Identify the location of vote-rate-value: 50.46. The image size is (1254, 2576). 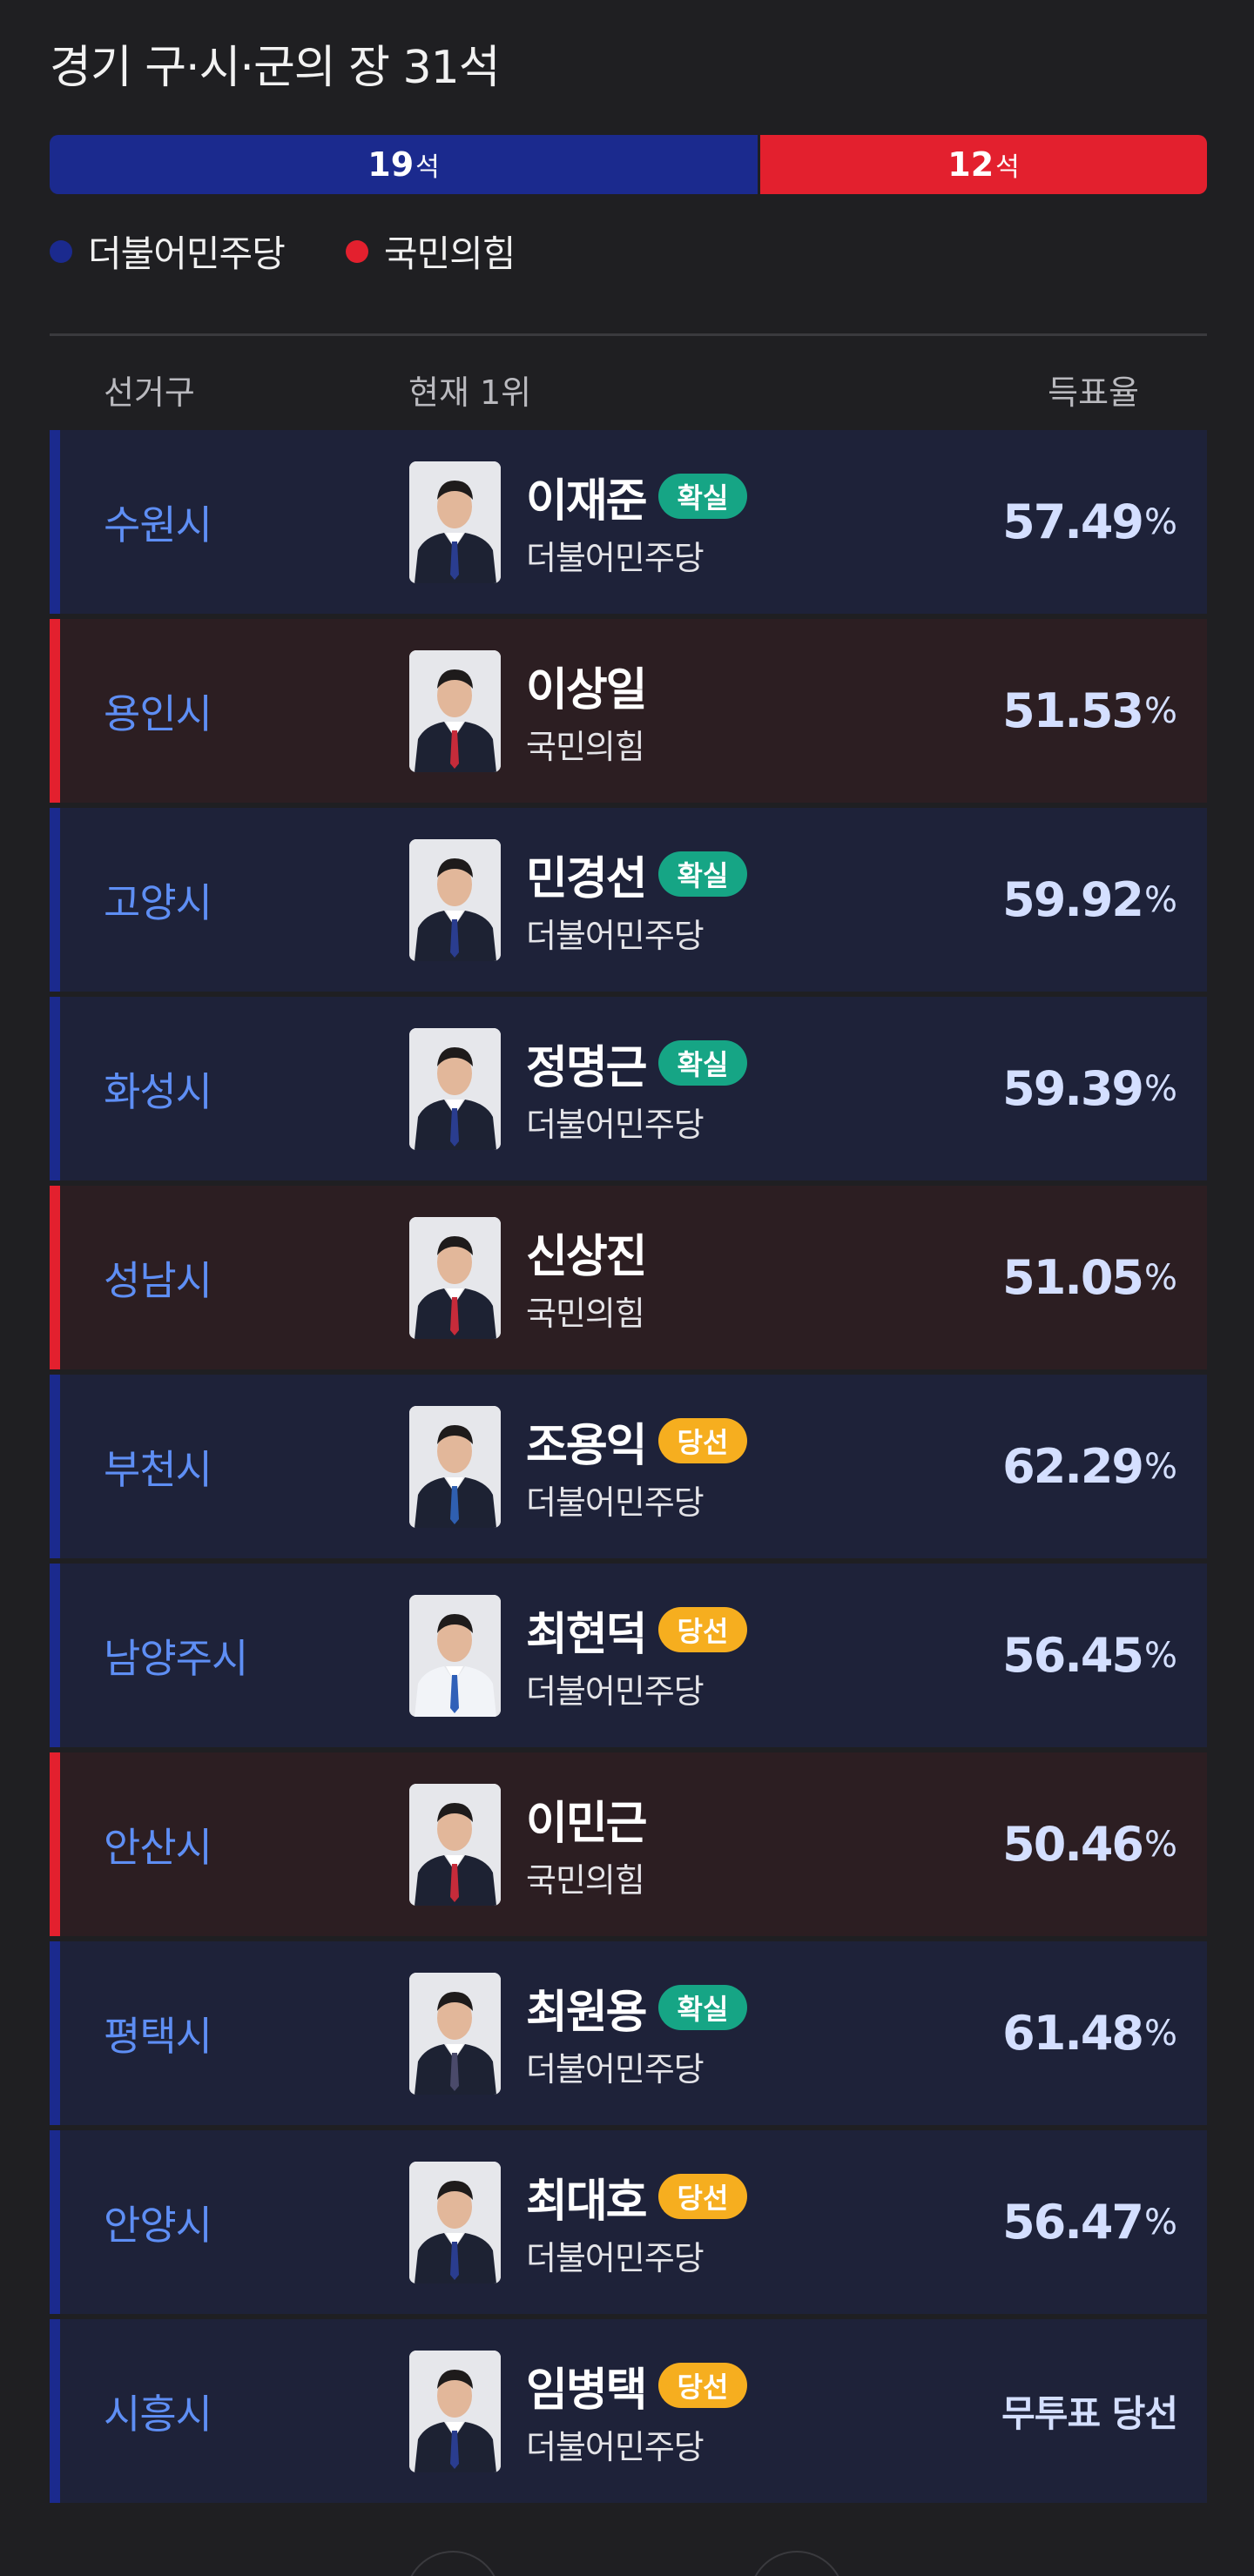
(1073, 1844).